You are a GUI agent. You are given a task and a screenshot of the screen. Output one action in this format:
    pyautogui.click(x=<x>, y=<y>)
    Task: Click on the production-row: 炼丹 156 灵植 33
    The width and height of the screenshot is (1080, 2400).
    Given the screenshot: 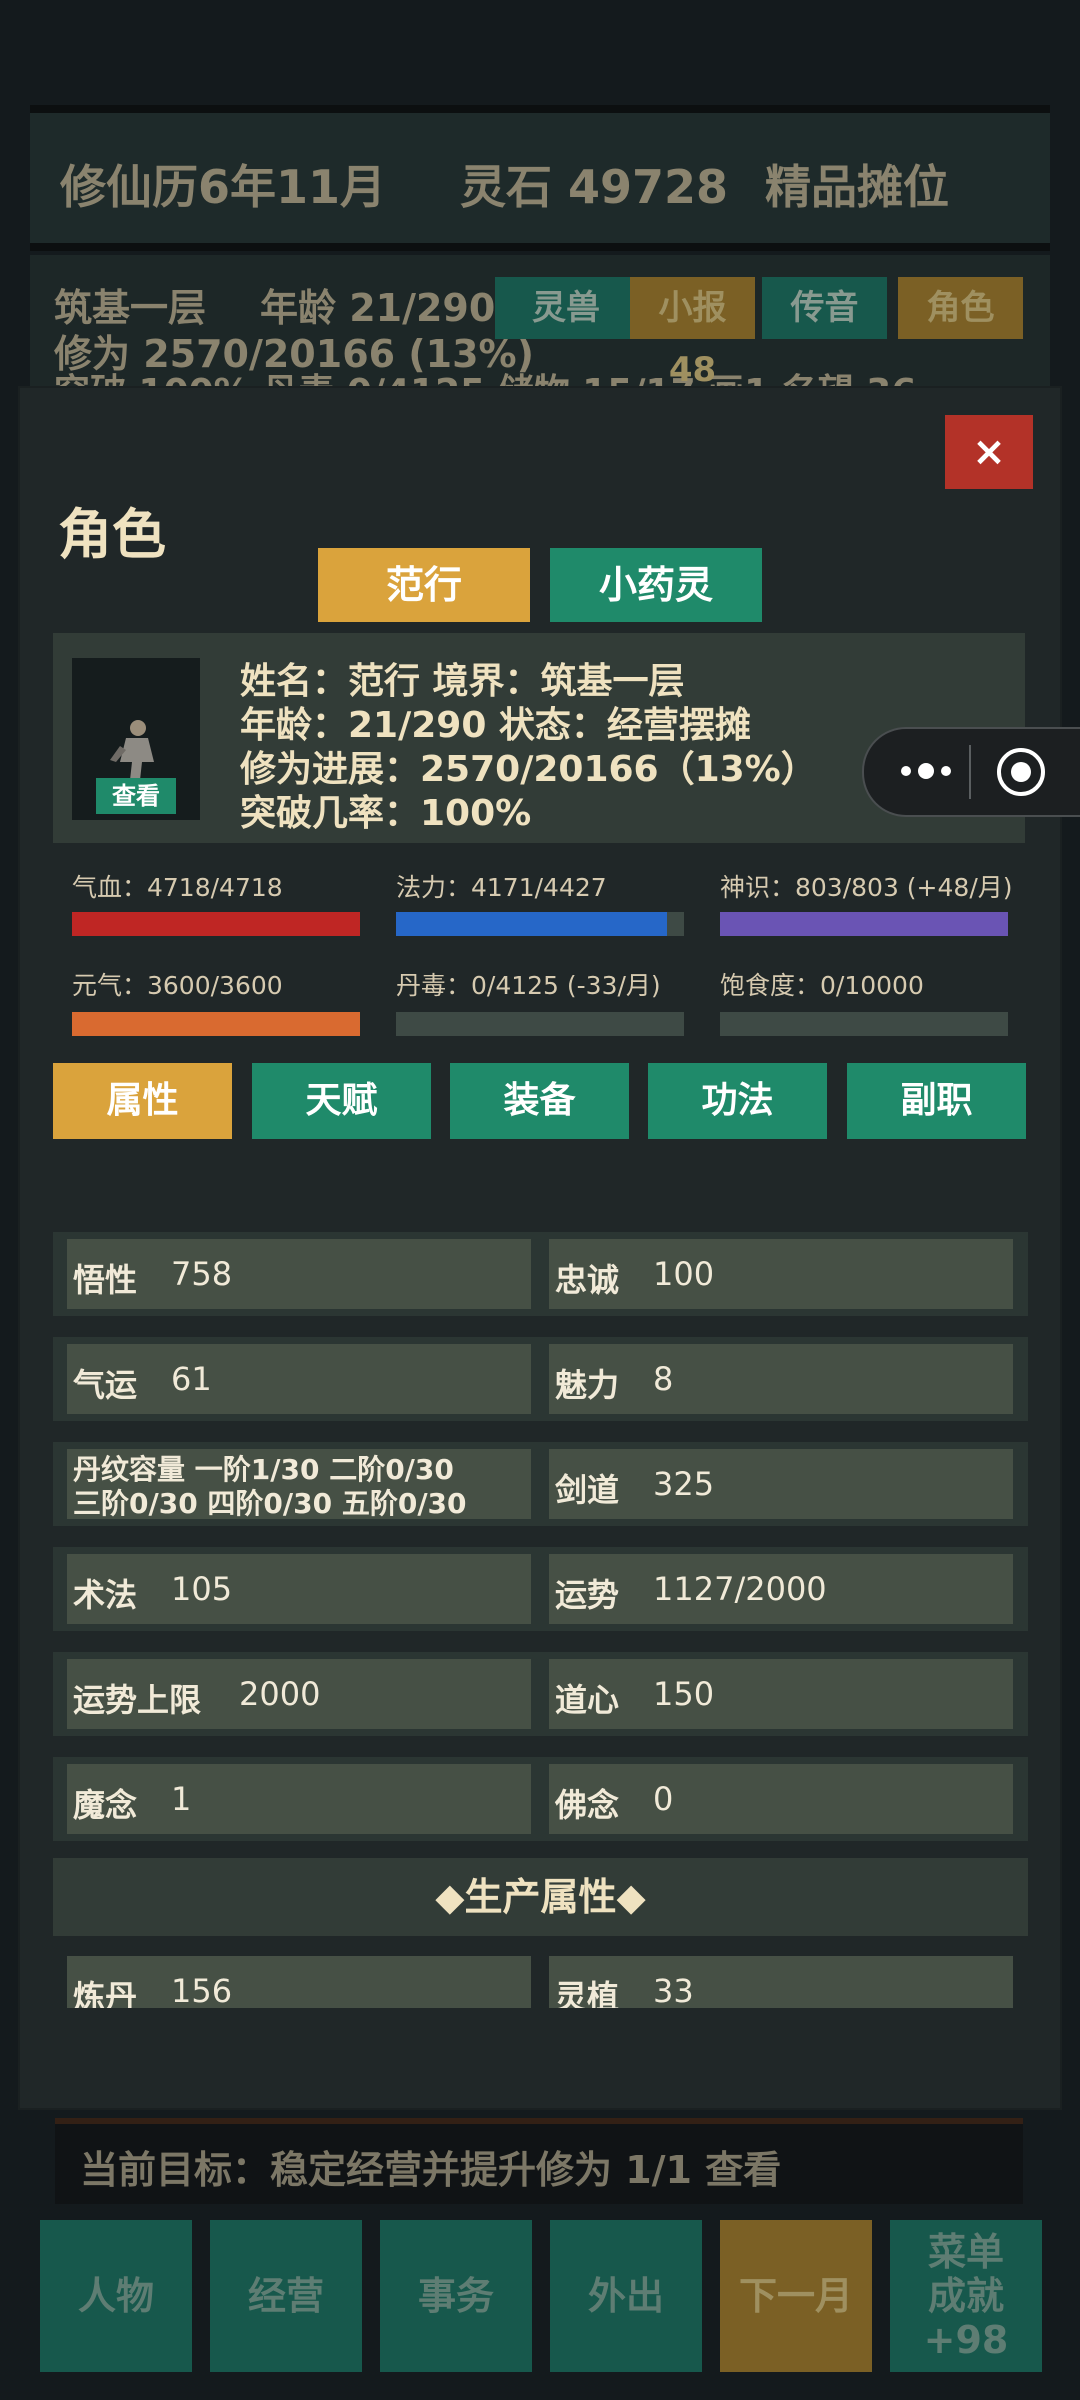 What is the action you would take?
    pyautogui.click(x=540, y=1979)
    